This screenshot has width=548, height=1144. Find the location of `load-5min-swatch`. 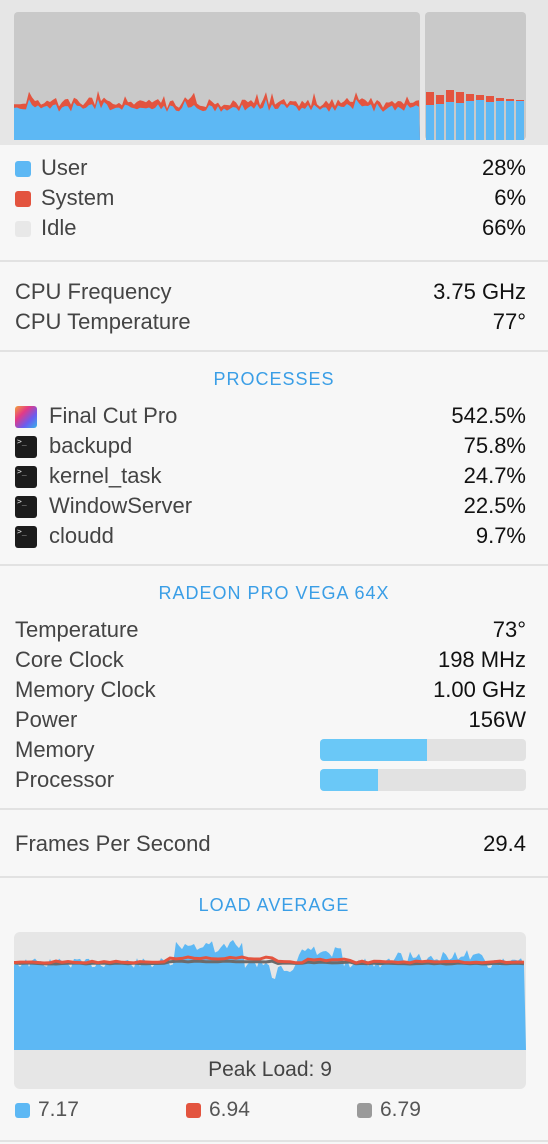

load-5min-swatch is located at coordinates (193, 1110).